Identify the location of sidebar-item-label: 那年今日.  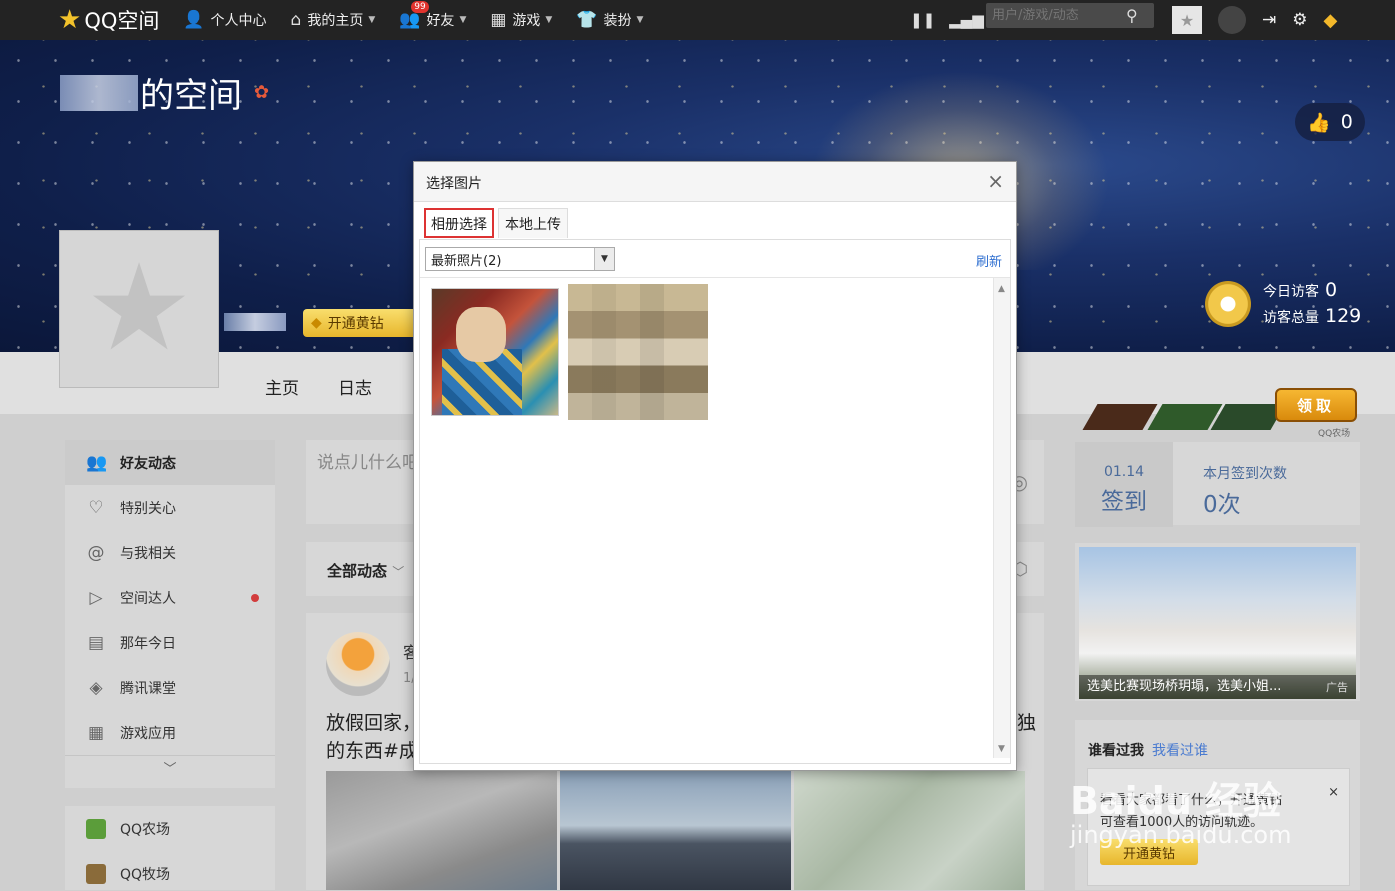
(148, 643).